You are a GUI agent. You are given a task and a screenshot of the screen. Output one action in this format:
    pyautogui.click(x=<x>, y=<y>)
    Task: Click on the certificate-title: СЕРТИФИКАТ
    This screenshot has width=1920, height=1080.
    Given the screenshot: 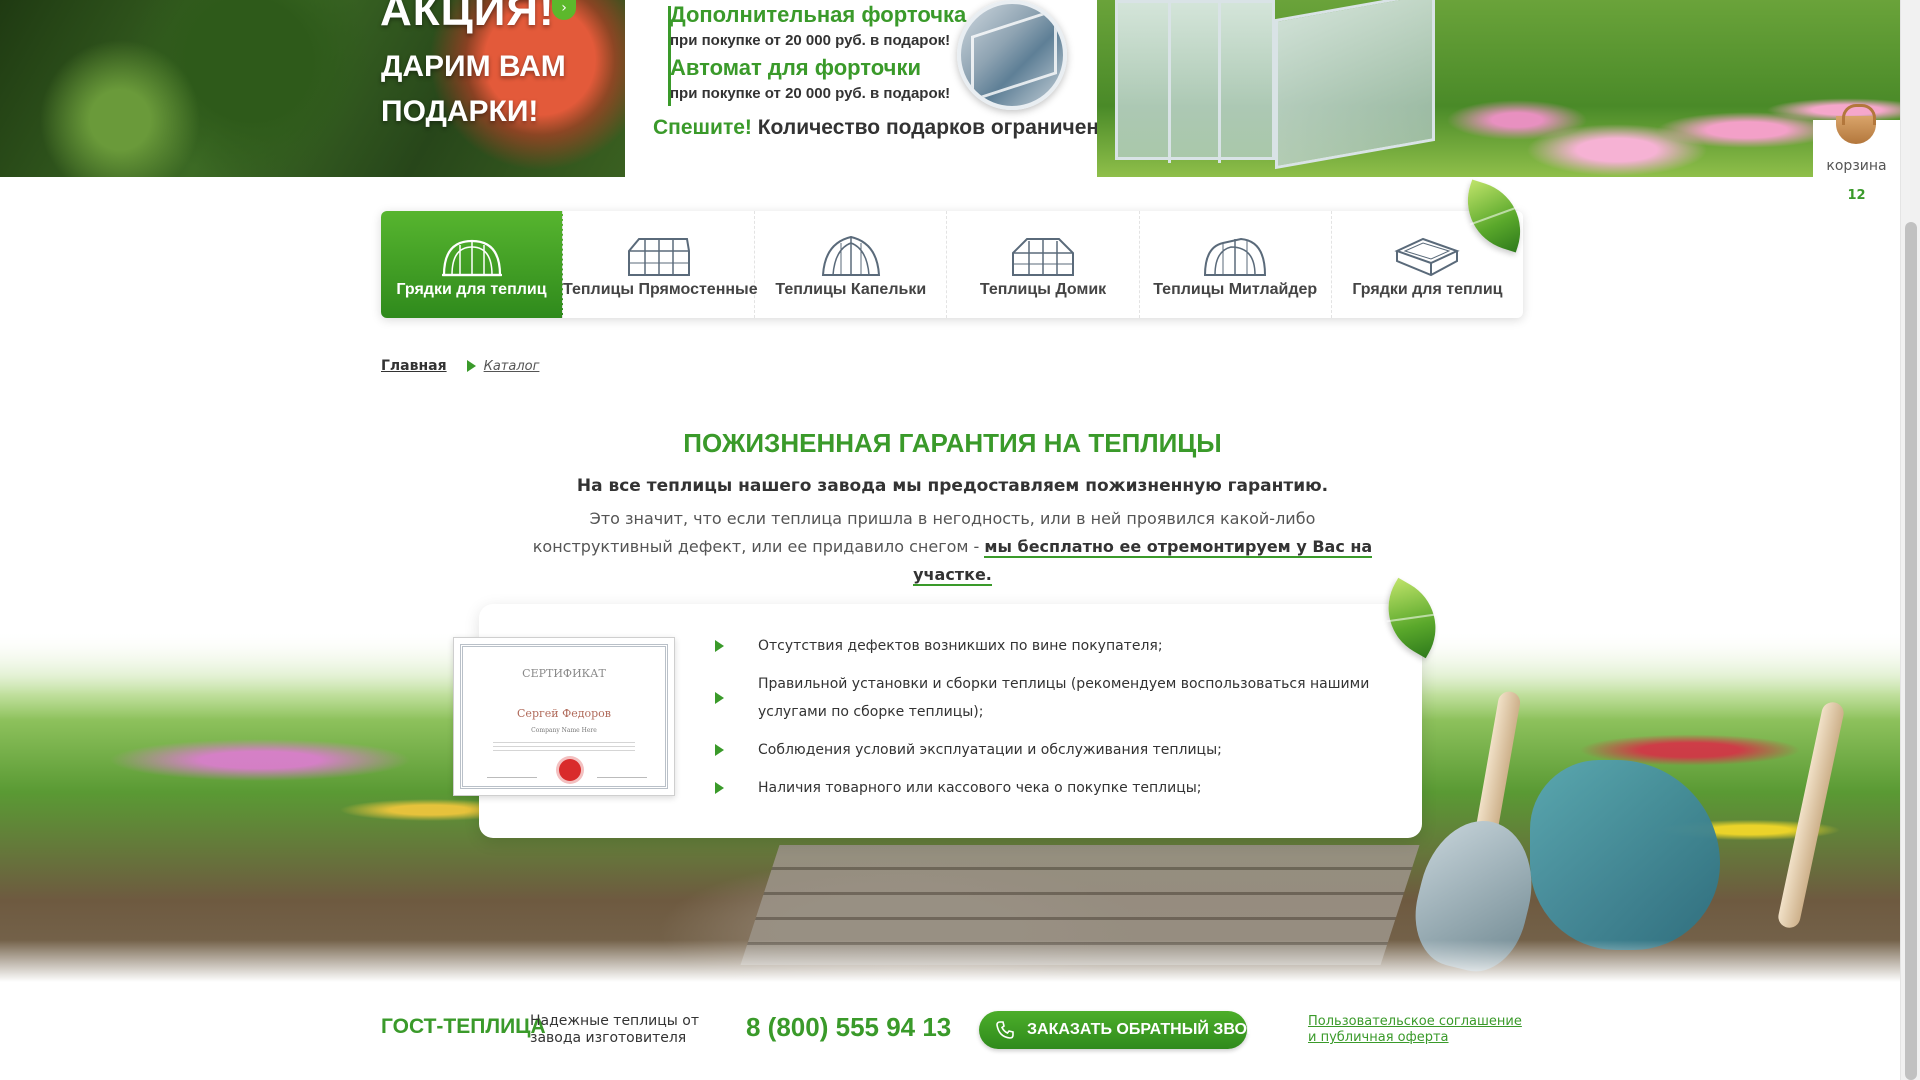 What is the action you would take?
    pyautogui.click(x=564, y=673)
    